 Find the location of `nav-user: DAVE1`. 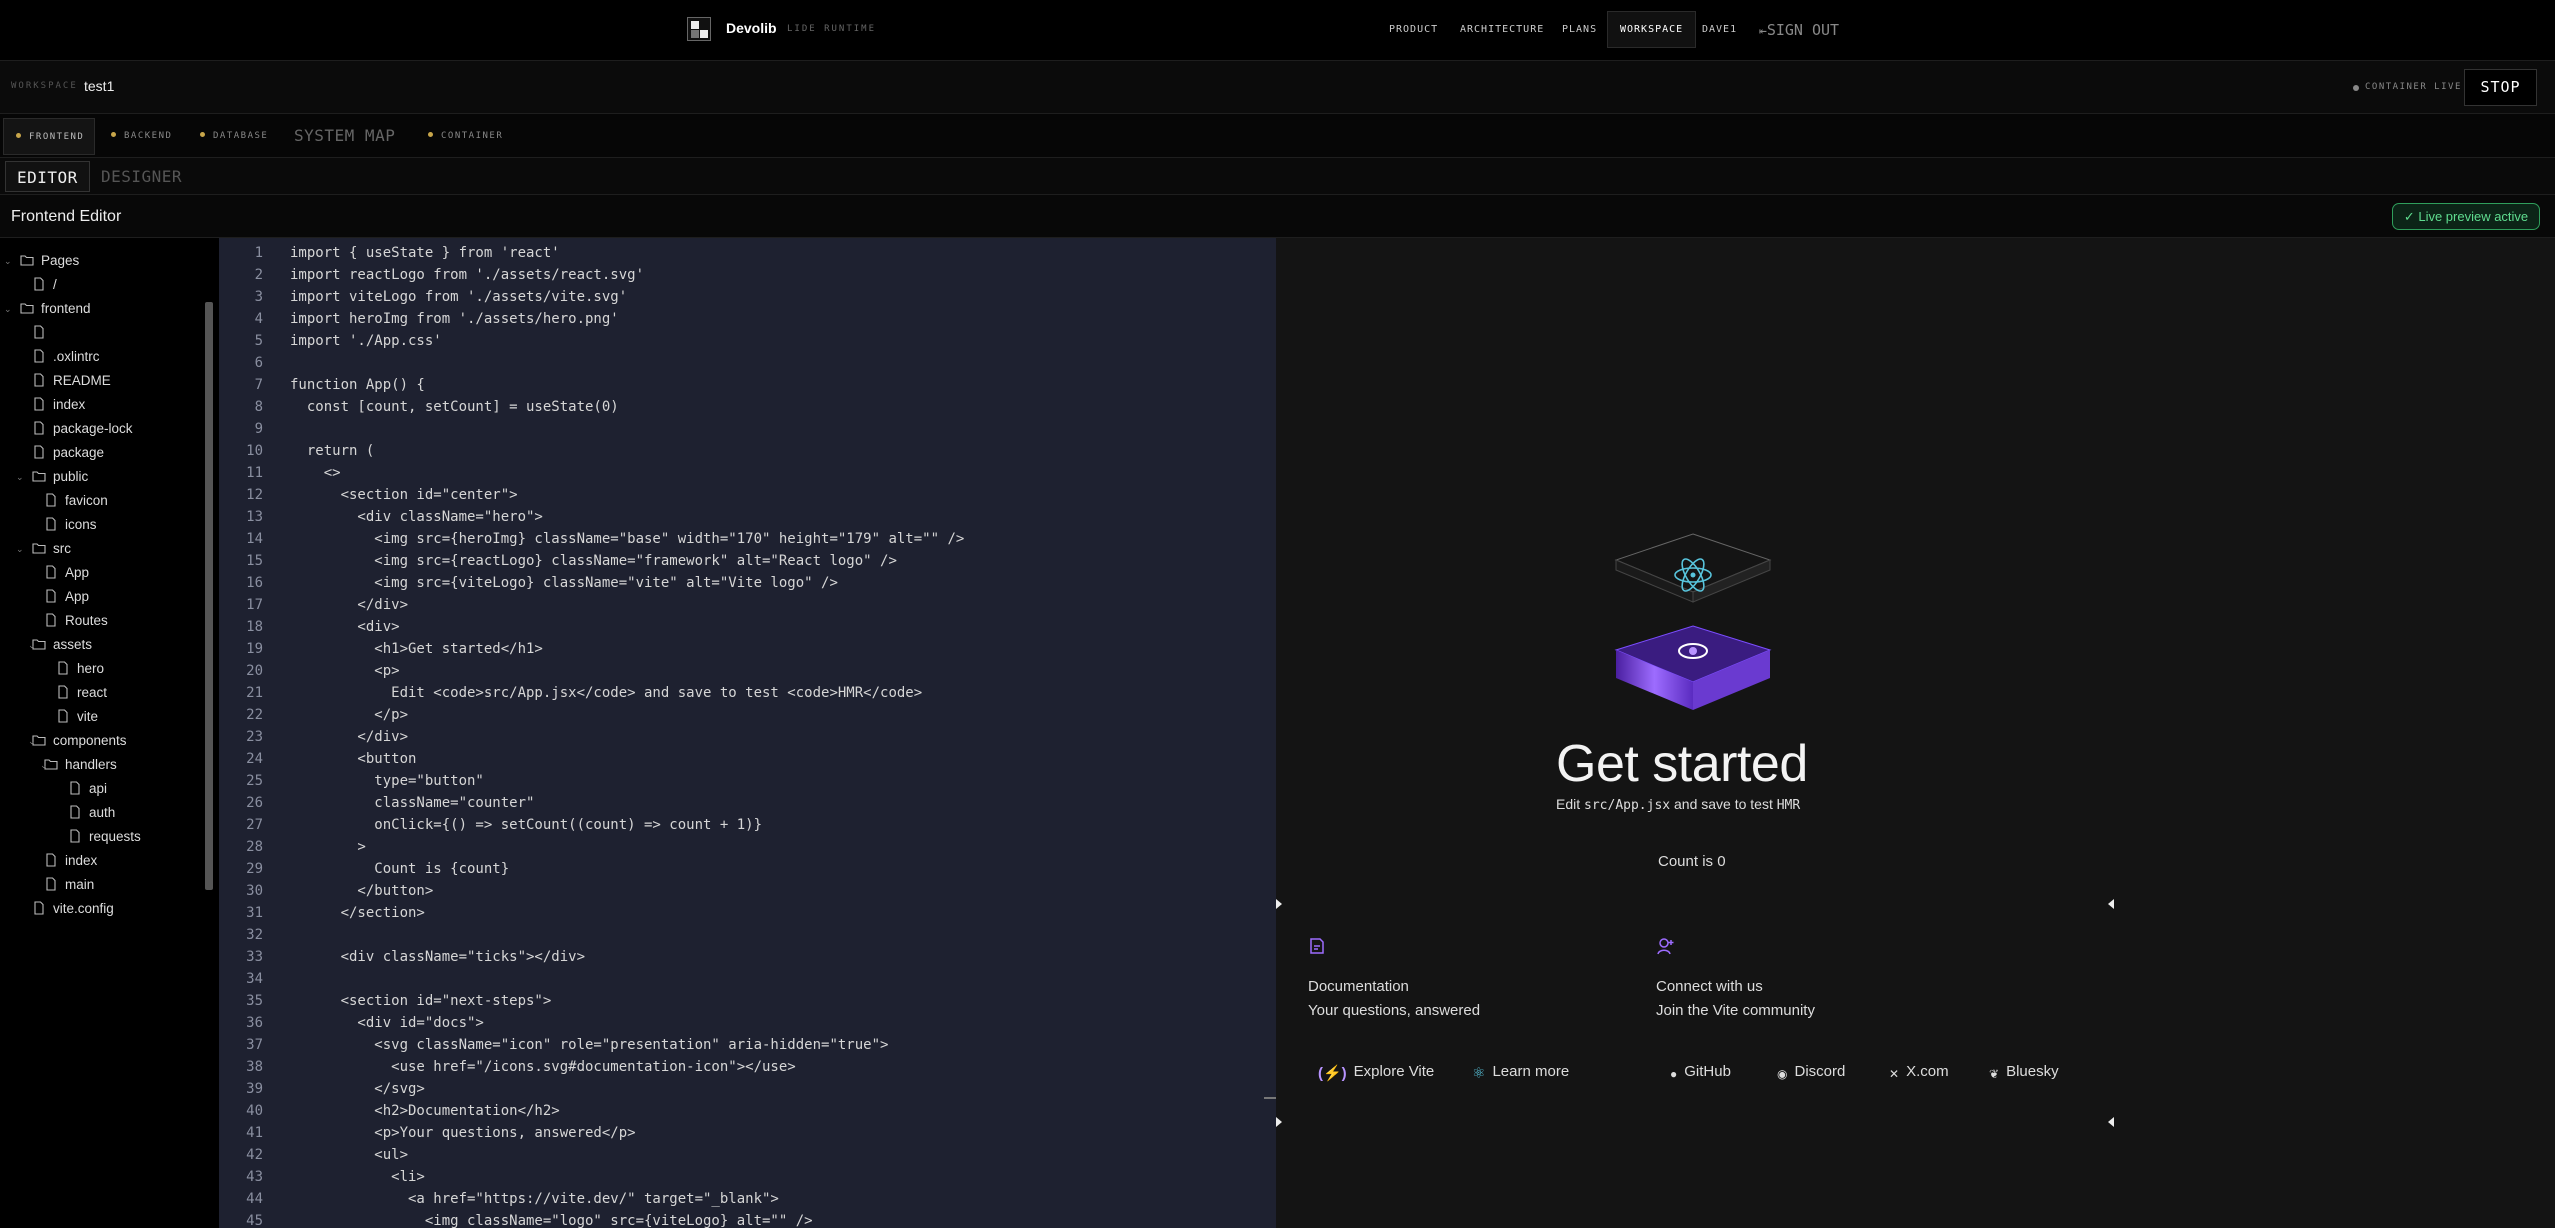

nav-user: DAVE1 is located at coordinates (1719, 29).